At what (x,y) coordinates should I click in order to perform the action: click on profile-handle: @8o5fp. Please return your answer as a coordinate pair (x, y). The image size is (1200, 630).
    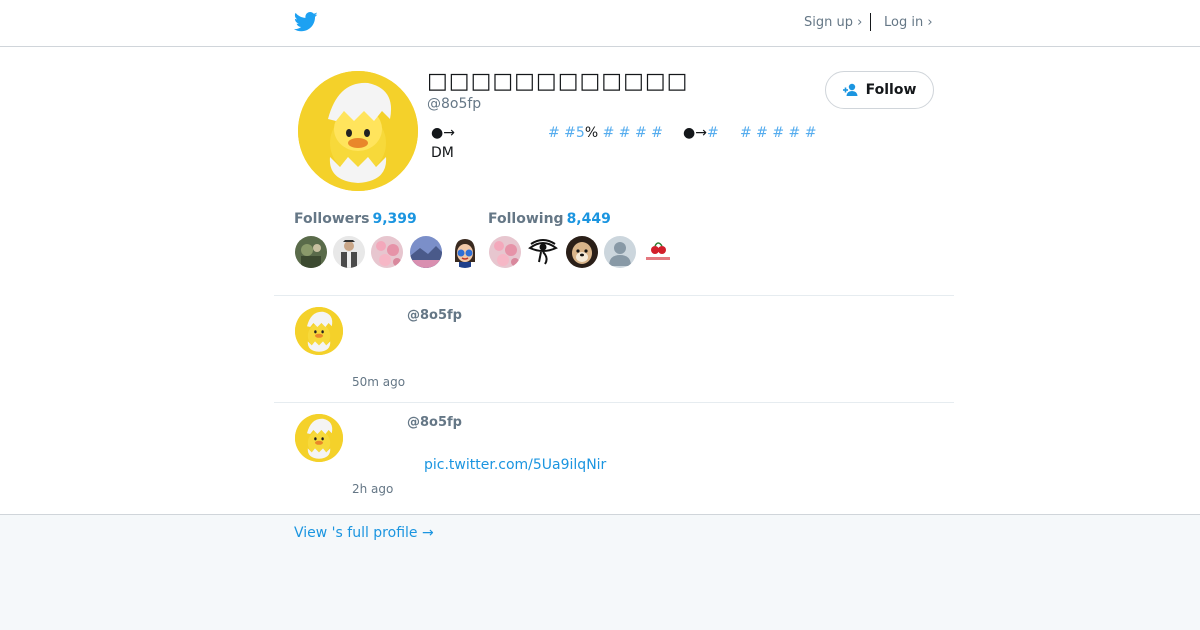
    Looking at the image, I should click on (454, 104).